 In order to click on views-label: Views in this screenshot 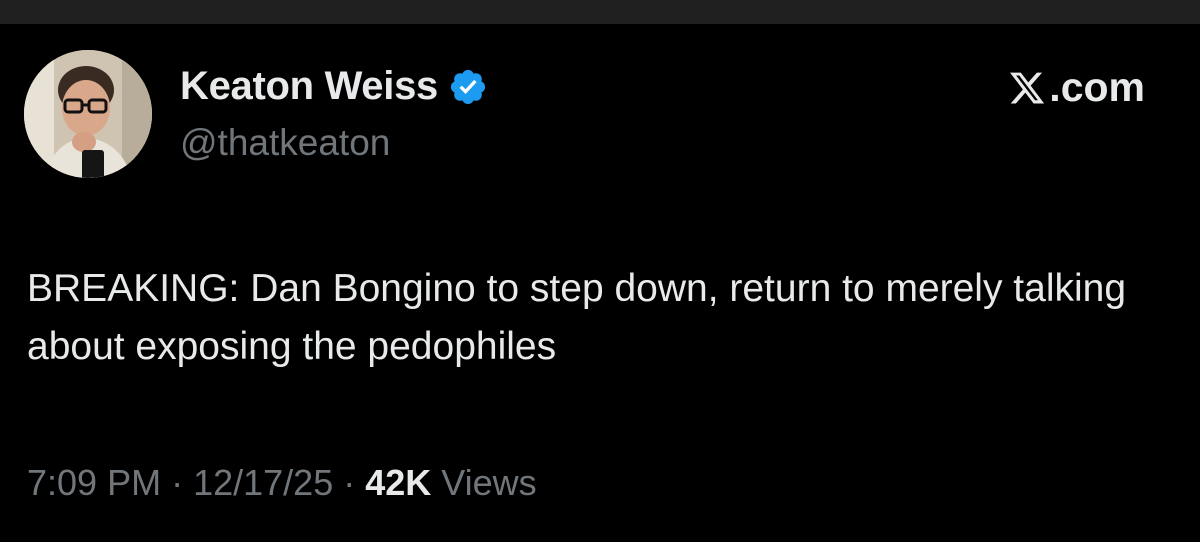, I will do `click(484, 482)`.